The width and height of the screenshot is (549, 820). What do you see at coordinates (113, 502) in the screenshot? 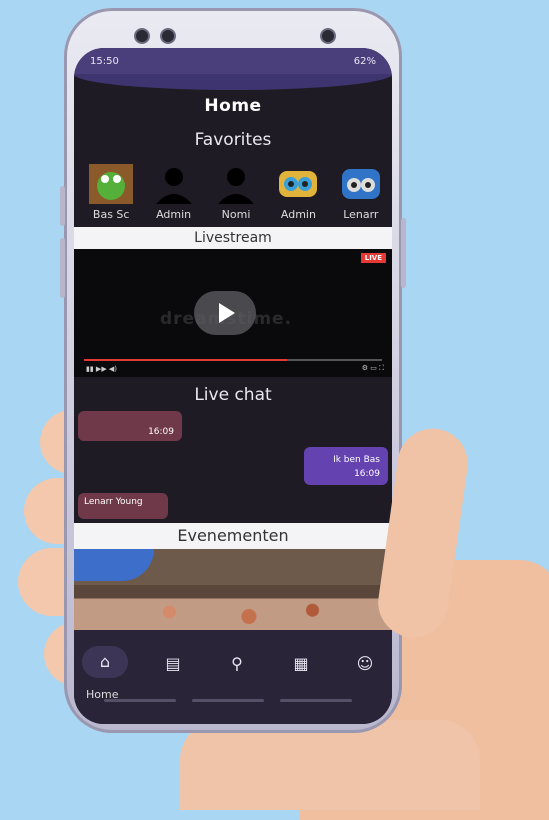
I see `chat-text: Lenarr Young` at bounding box center [113, 502].